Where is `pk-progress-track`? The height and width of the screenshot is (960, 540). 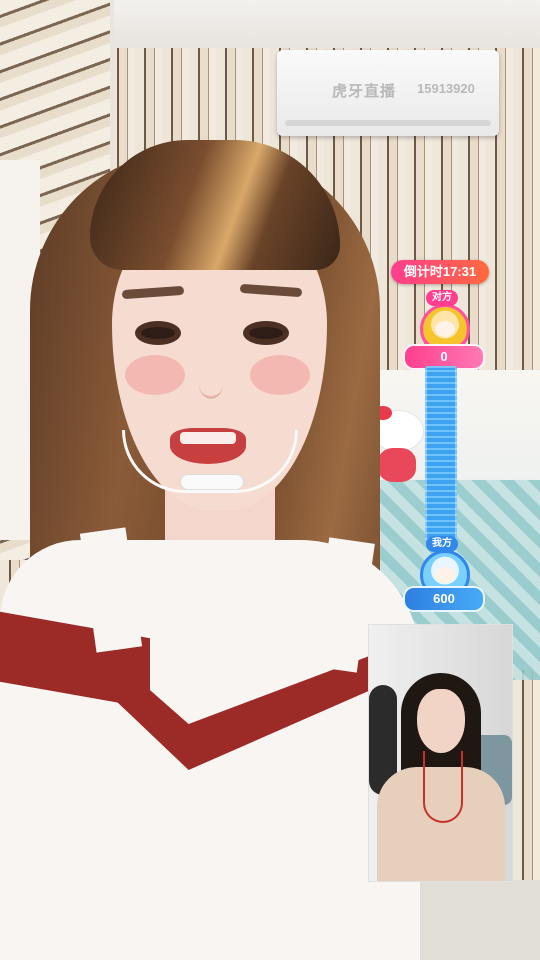
pk-progress-track is located at coordinates (441, 455).